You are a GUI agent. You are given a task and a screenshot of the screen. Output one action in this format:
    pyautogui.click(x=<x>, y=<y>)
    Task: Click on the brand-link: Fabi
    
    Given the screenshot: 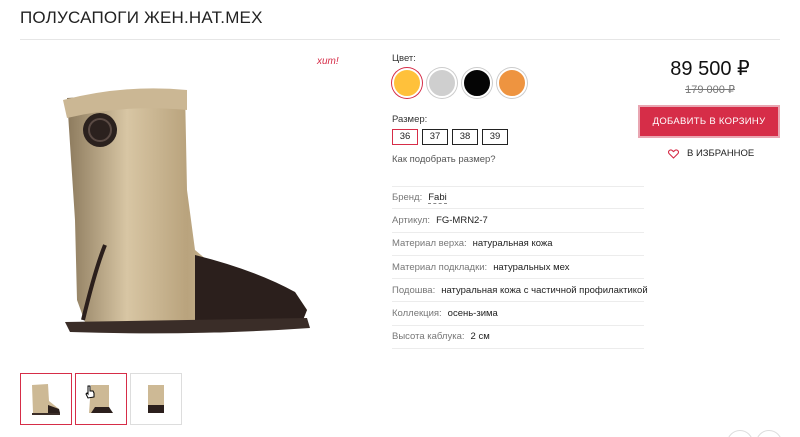 What is the action you would take?
    pyautogui.click(x=437, y=198)
    